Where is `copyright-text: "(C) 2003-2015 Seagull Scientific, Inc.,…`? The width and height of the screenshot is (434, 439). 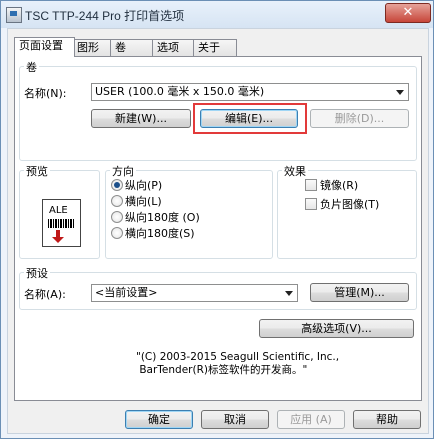
copyright-text: "(C) 2003-2015 Seagull Scientific, Inc.,… is located at coordinates (238, 363).